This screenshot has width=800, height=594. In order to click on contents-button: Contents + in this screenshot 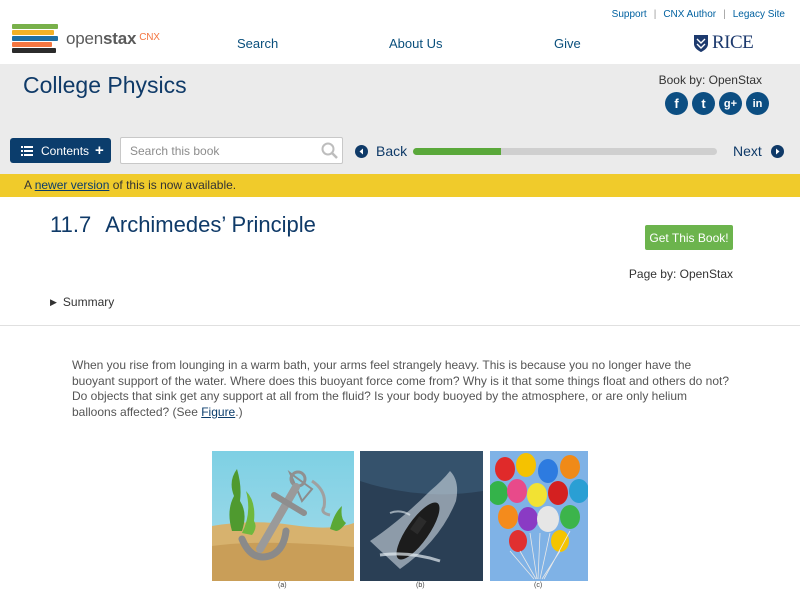, I will do `click(60, 150)`.